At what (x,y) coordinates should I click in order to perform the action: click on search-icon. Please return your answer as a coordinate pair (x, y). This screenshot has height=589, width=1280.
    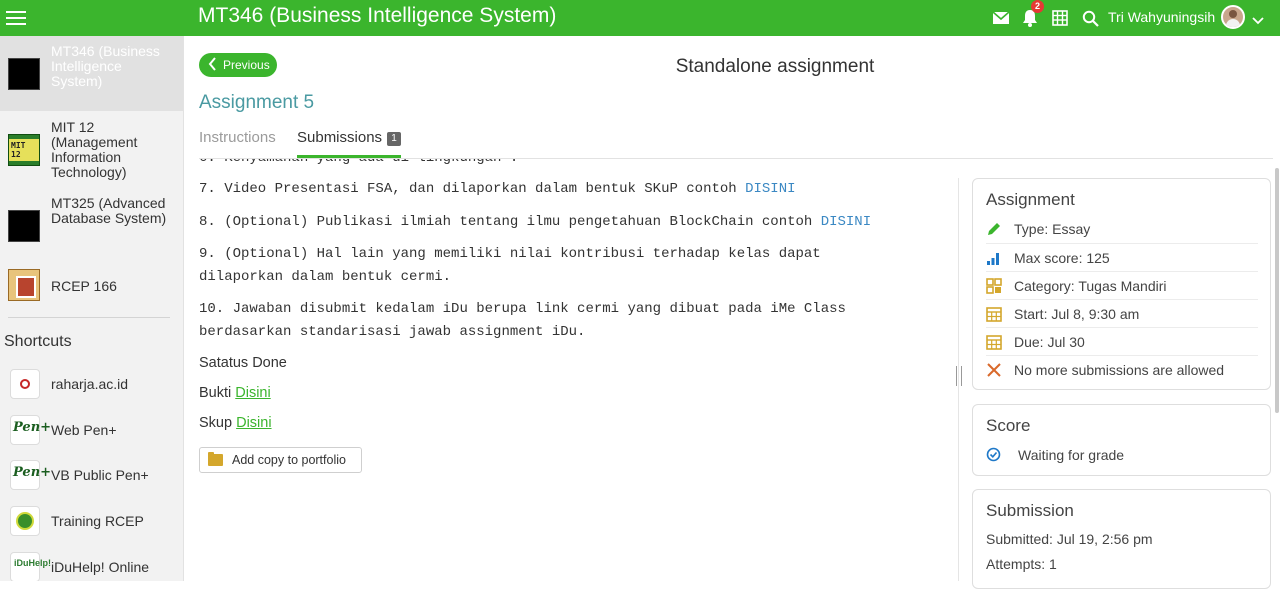
    Looking at the image, I should click on (1090, 18).